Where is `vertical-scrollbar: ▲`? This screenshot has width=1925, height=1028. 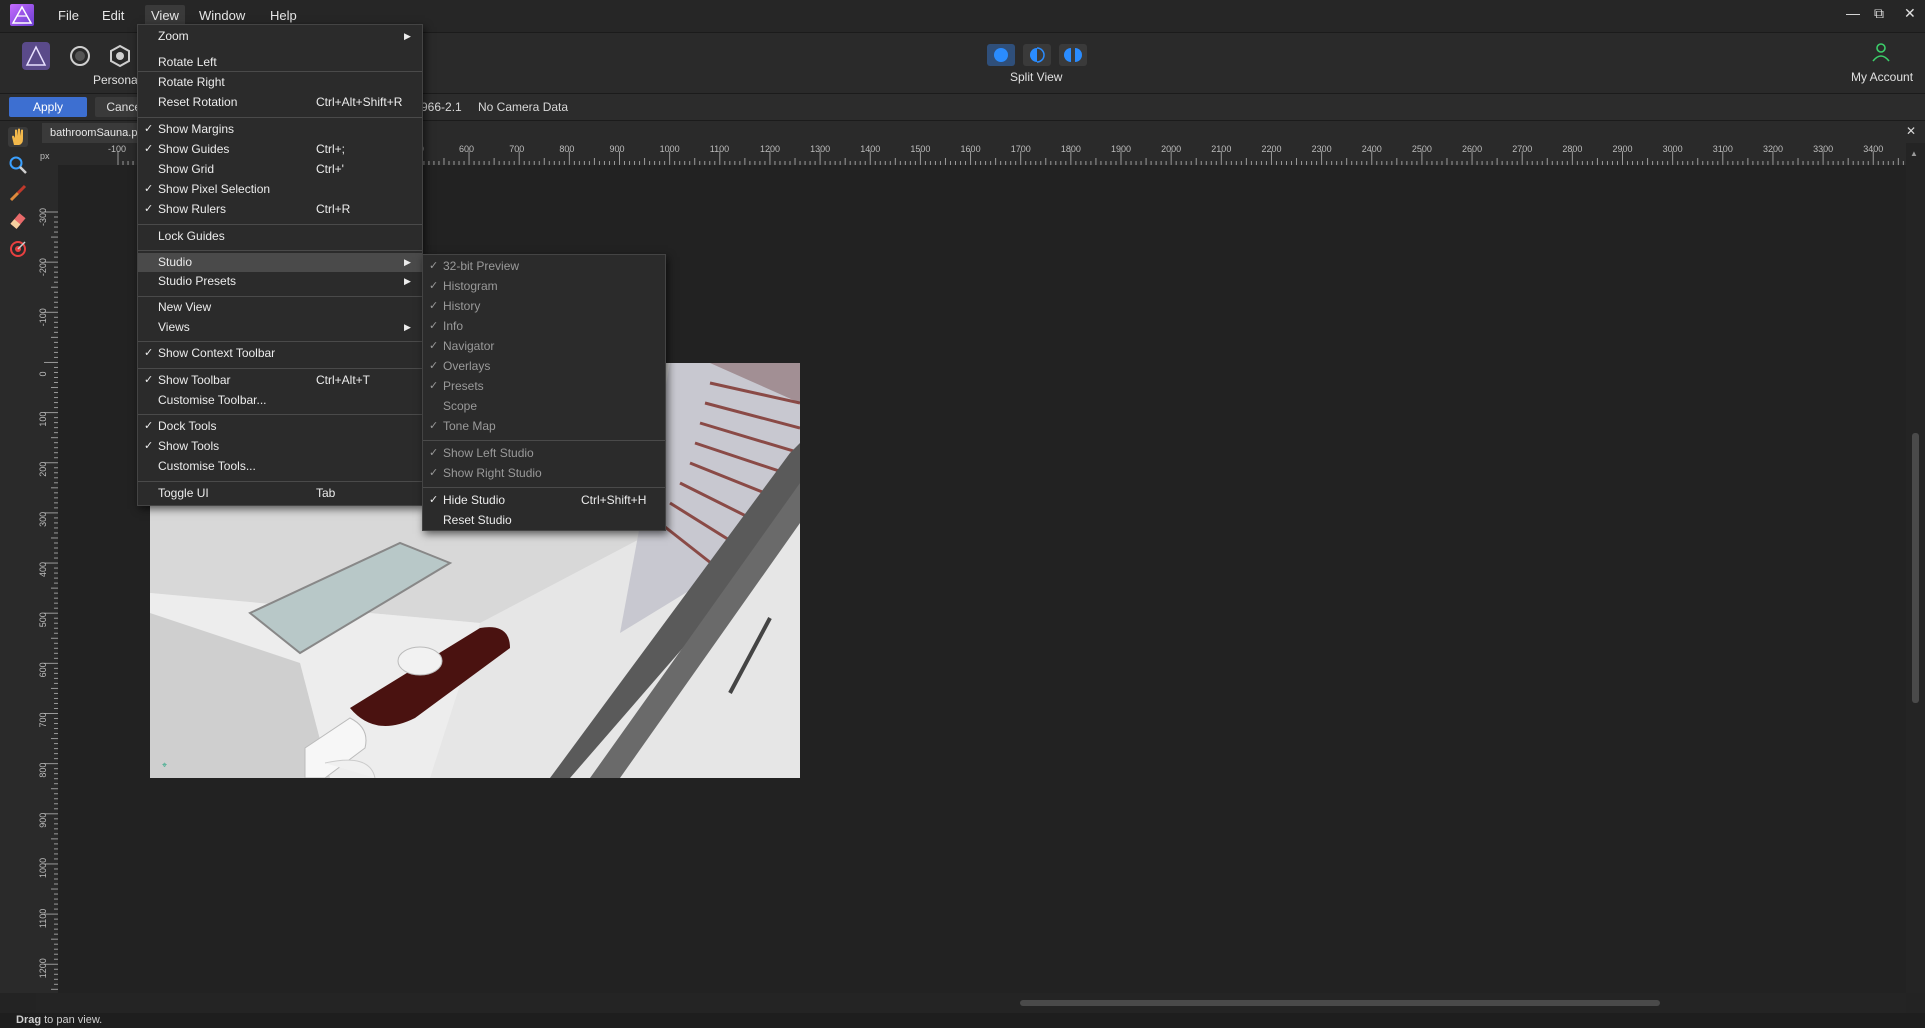
vertical-scrollbar: ▲ is located at coordinates (1915, 568).